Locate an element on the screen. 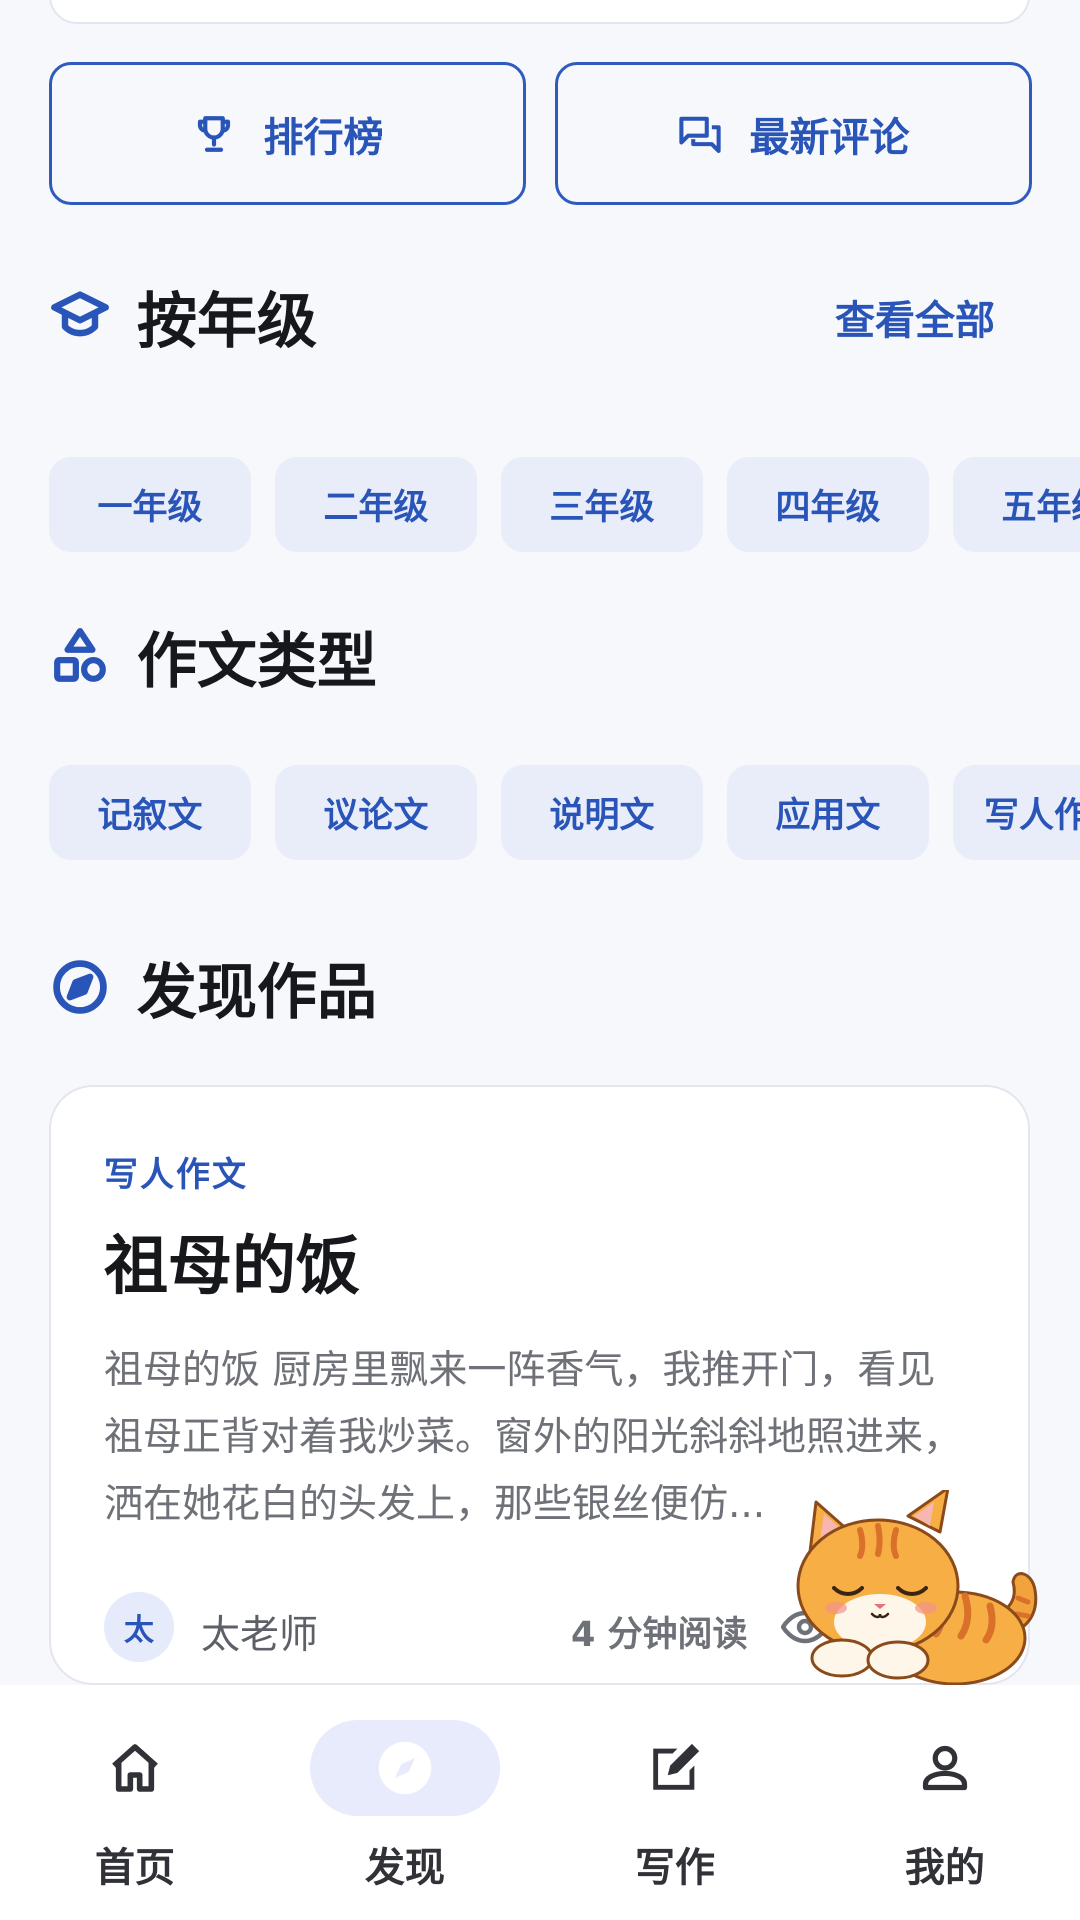 The height and width of the screenshot is (1920, 1080). nav-discover-label: 发现 is located at coordinates (405, 1868).